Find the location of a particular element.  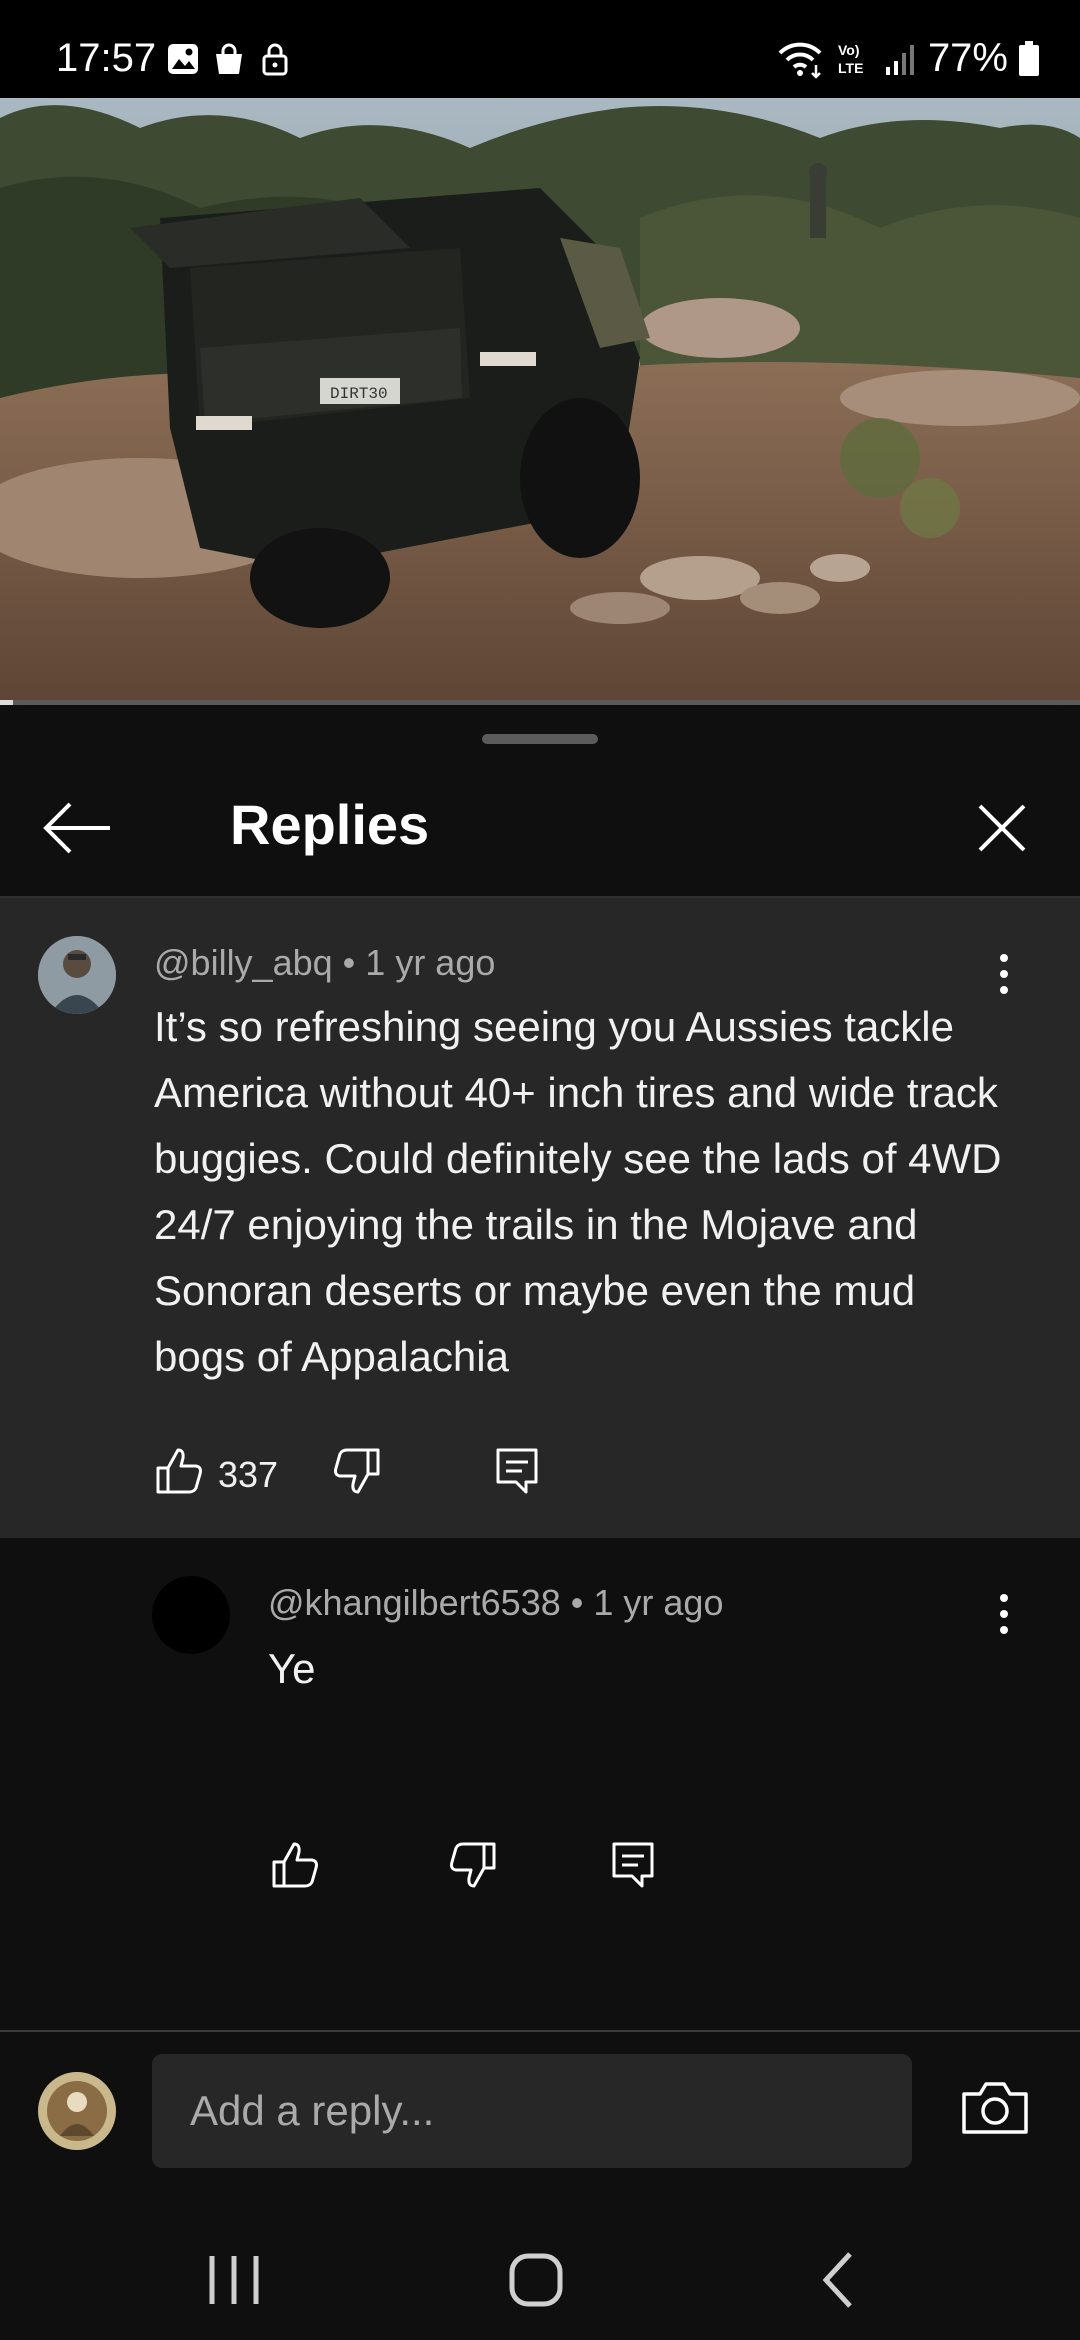

signal-icon is located at coordinates (899, 59).